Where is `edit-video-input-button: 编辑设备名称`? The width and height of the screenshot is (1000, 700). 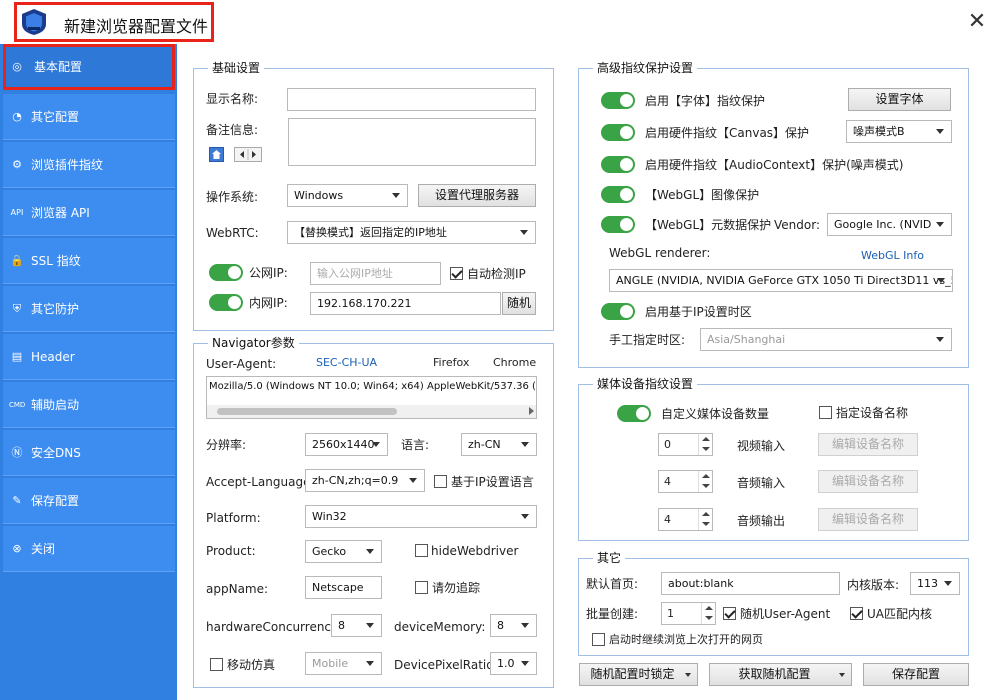 edit-video-input-button: 编辑设备名称 is located at coordinates (868, 444).